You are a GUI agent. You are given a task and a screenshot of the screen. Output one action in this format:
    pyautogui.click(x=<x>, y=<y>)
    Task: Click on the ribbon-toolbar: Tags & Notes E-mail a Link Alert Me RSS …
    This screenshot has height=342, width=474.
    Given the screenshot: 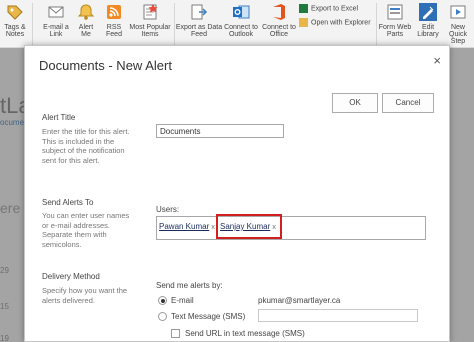 What is the action you would take?
    pyautogui.click(x=237, y=24)
    